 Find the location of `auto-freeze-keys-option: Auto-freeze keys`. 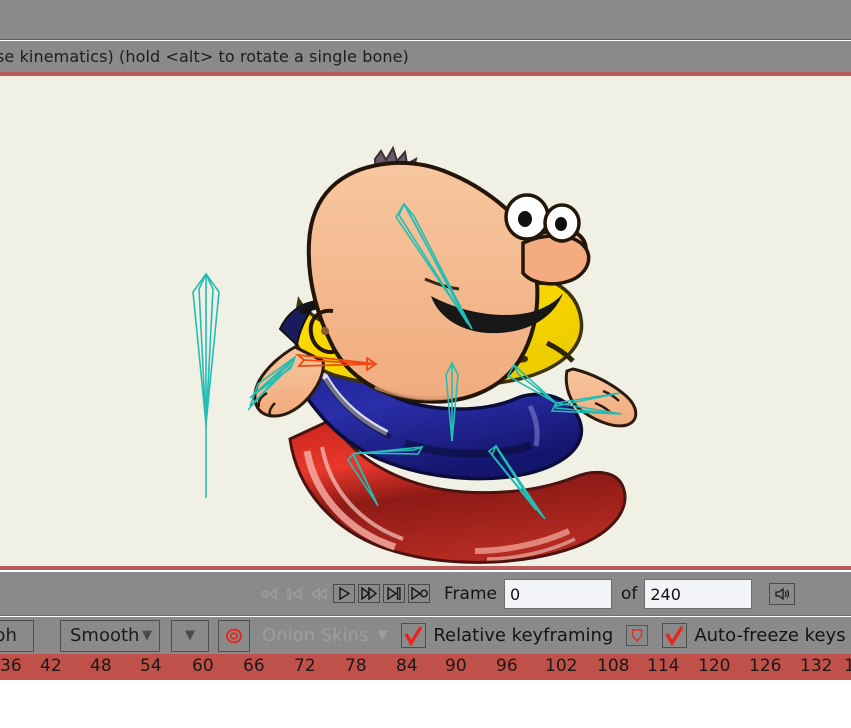

auto-freeze-keys-option: Auto-freeze keys is located at coordinates (754, 635).